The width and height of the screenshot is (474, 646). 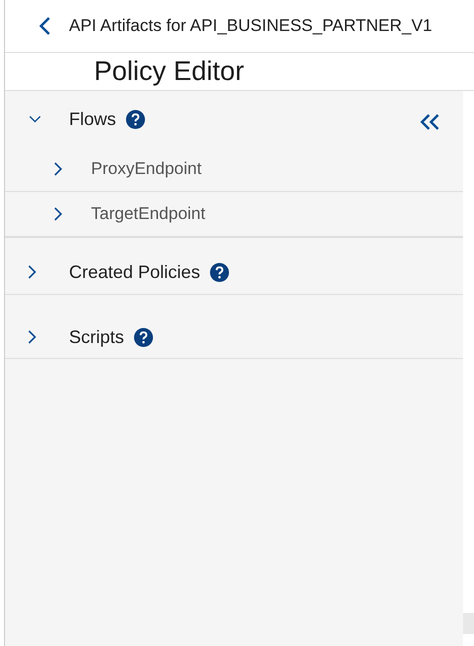 I want to click on page-title: Policy Editor, so click(x=169, y=71).